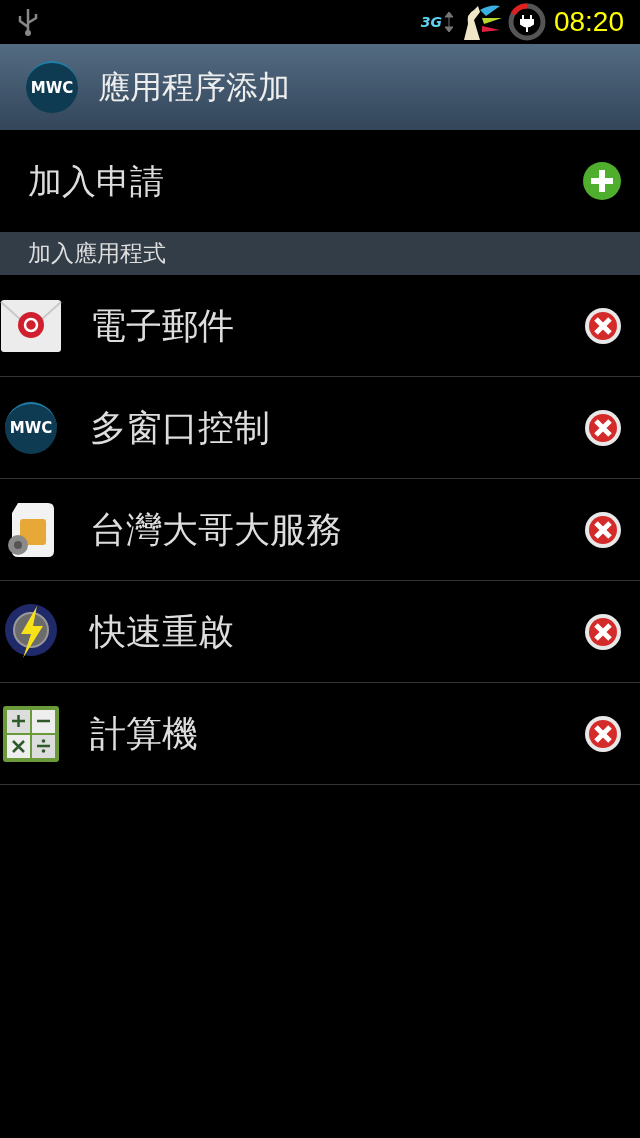 This screenshot has width=640, height=1138. What do you see at coordinates (97, 254) in the screenshot?
I see `section-title: 加入應用程式` at bounding box center [97, 254].